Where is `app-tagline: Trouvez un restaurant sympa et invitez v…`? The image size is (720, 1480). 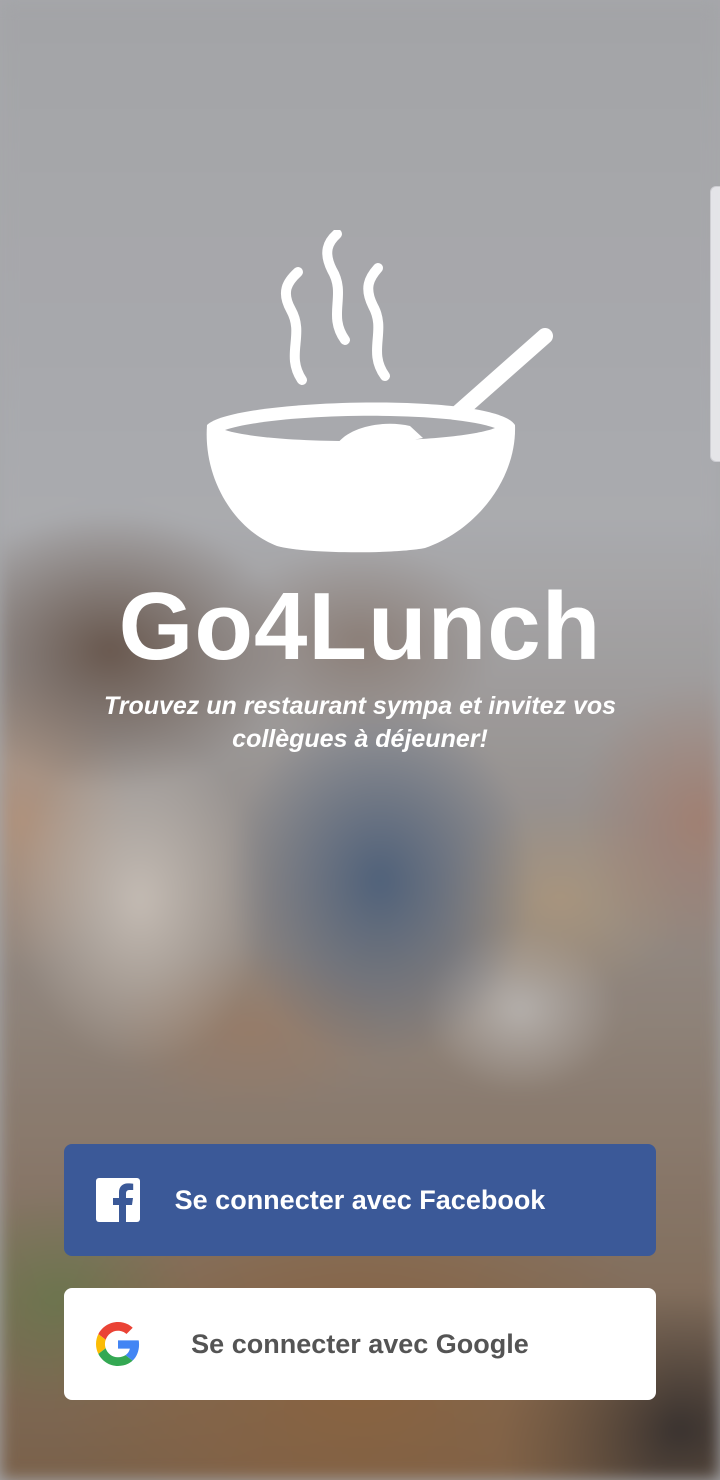
app-tagline: Trouvez un restaurant sympa et invitez v… is located at coordinates (360, 722).